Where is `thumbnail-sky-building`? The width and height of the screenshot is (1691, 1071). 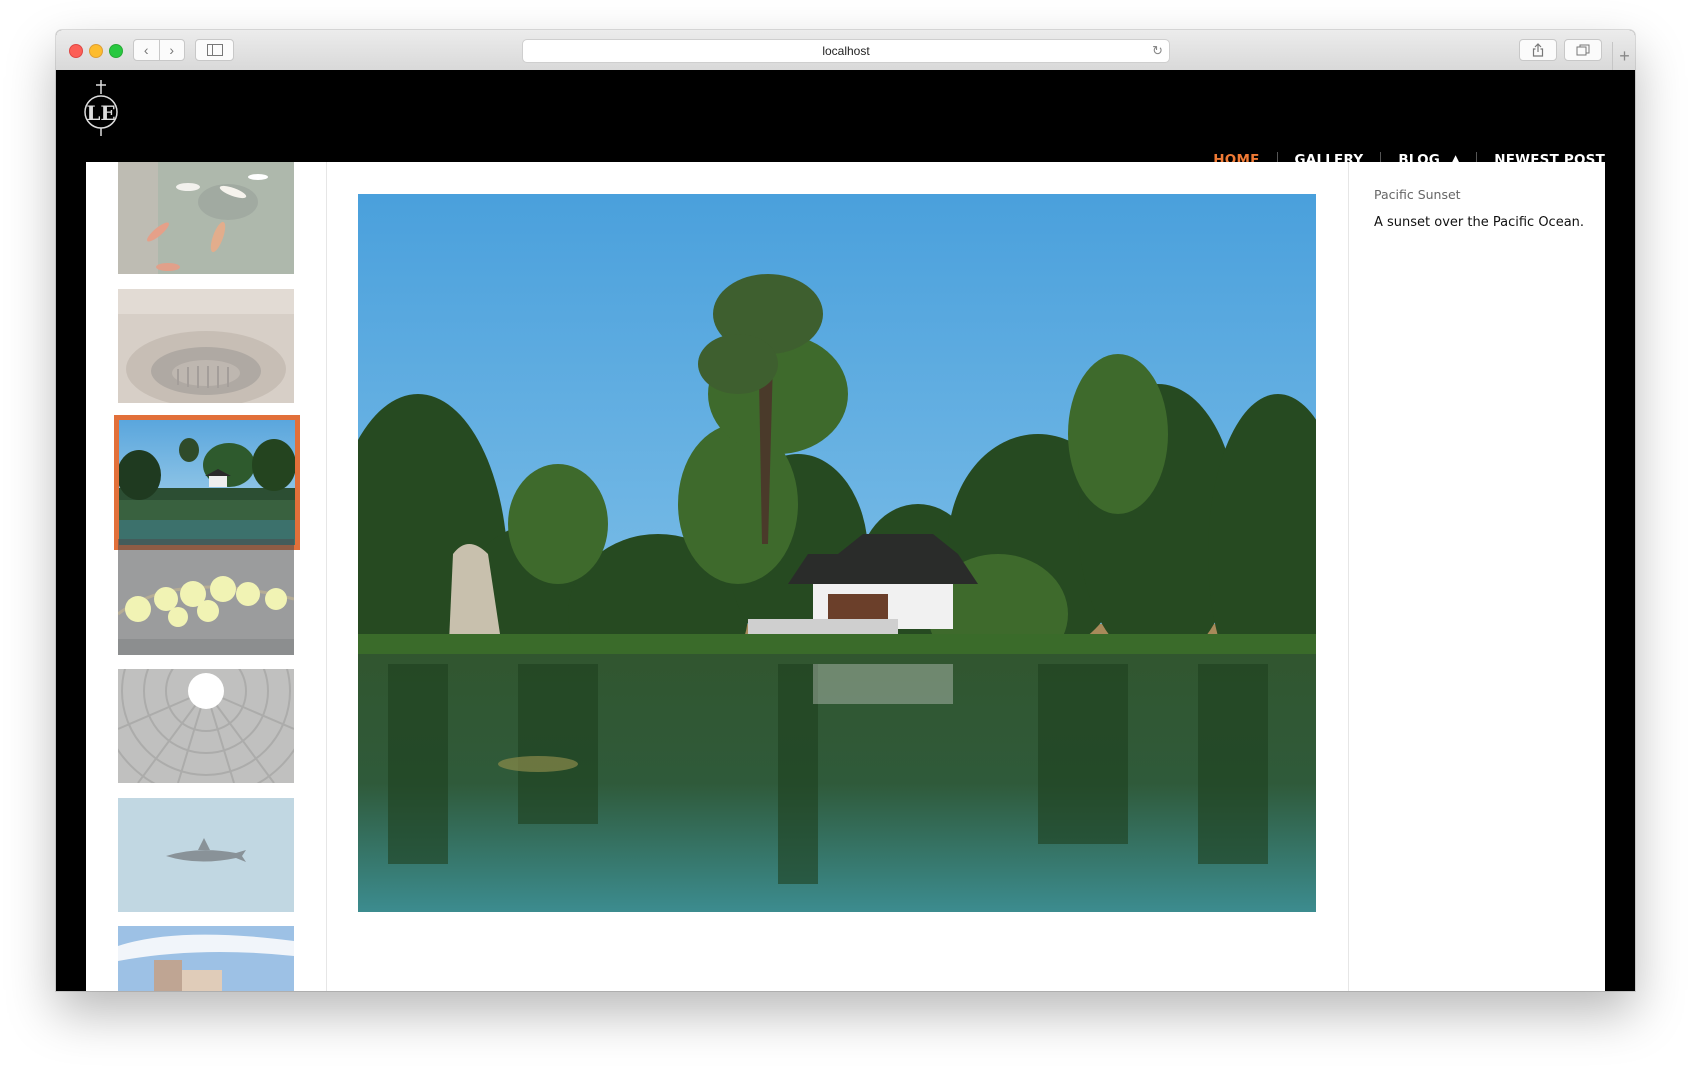 thumbnail-sky-building is located at coordinates (206, 958).